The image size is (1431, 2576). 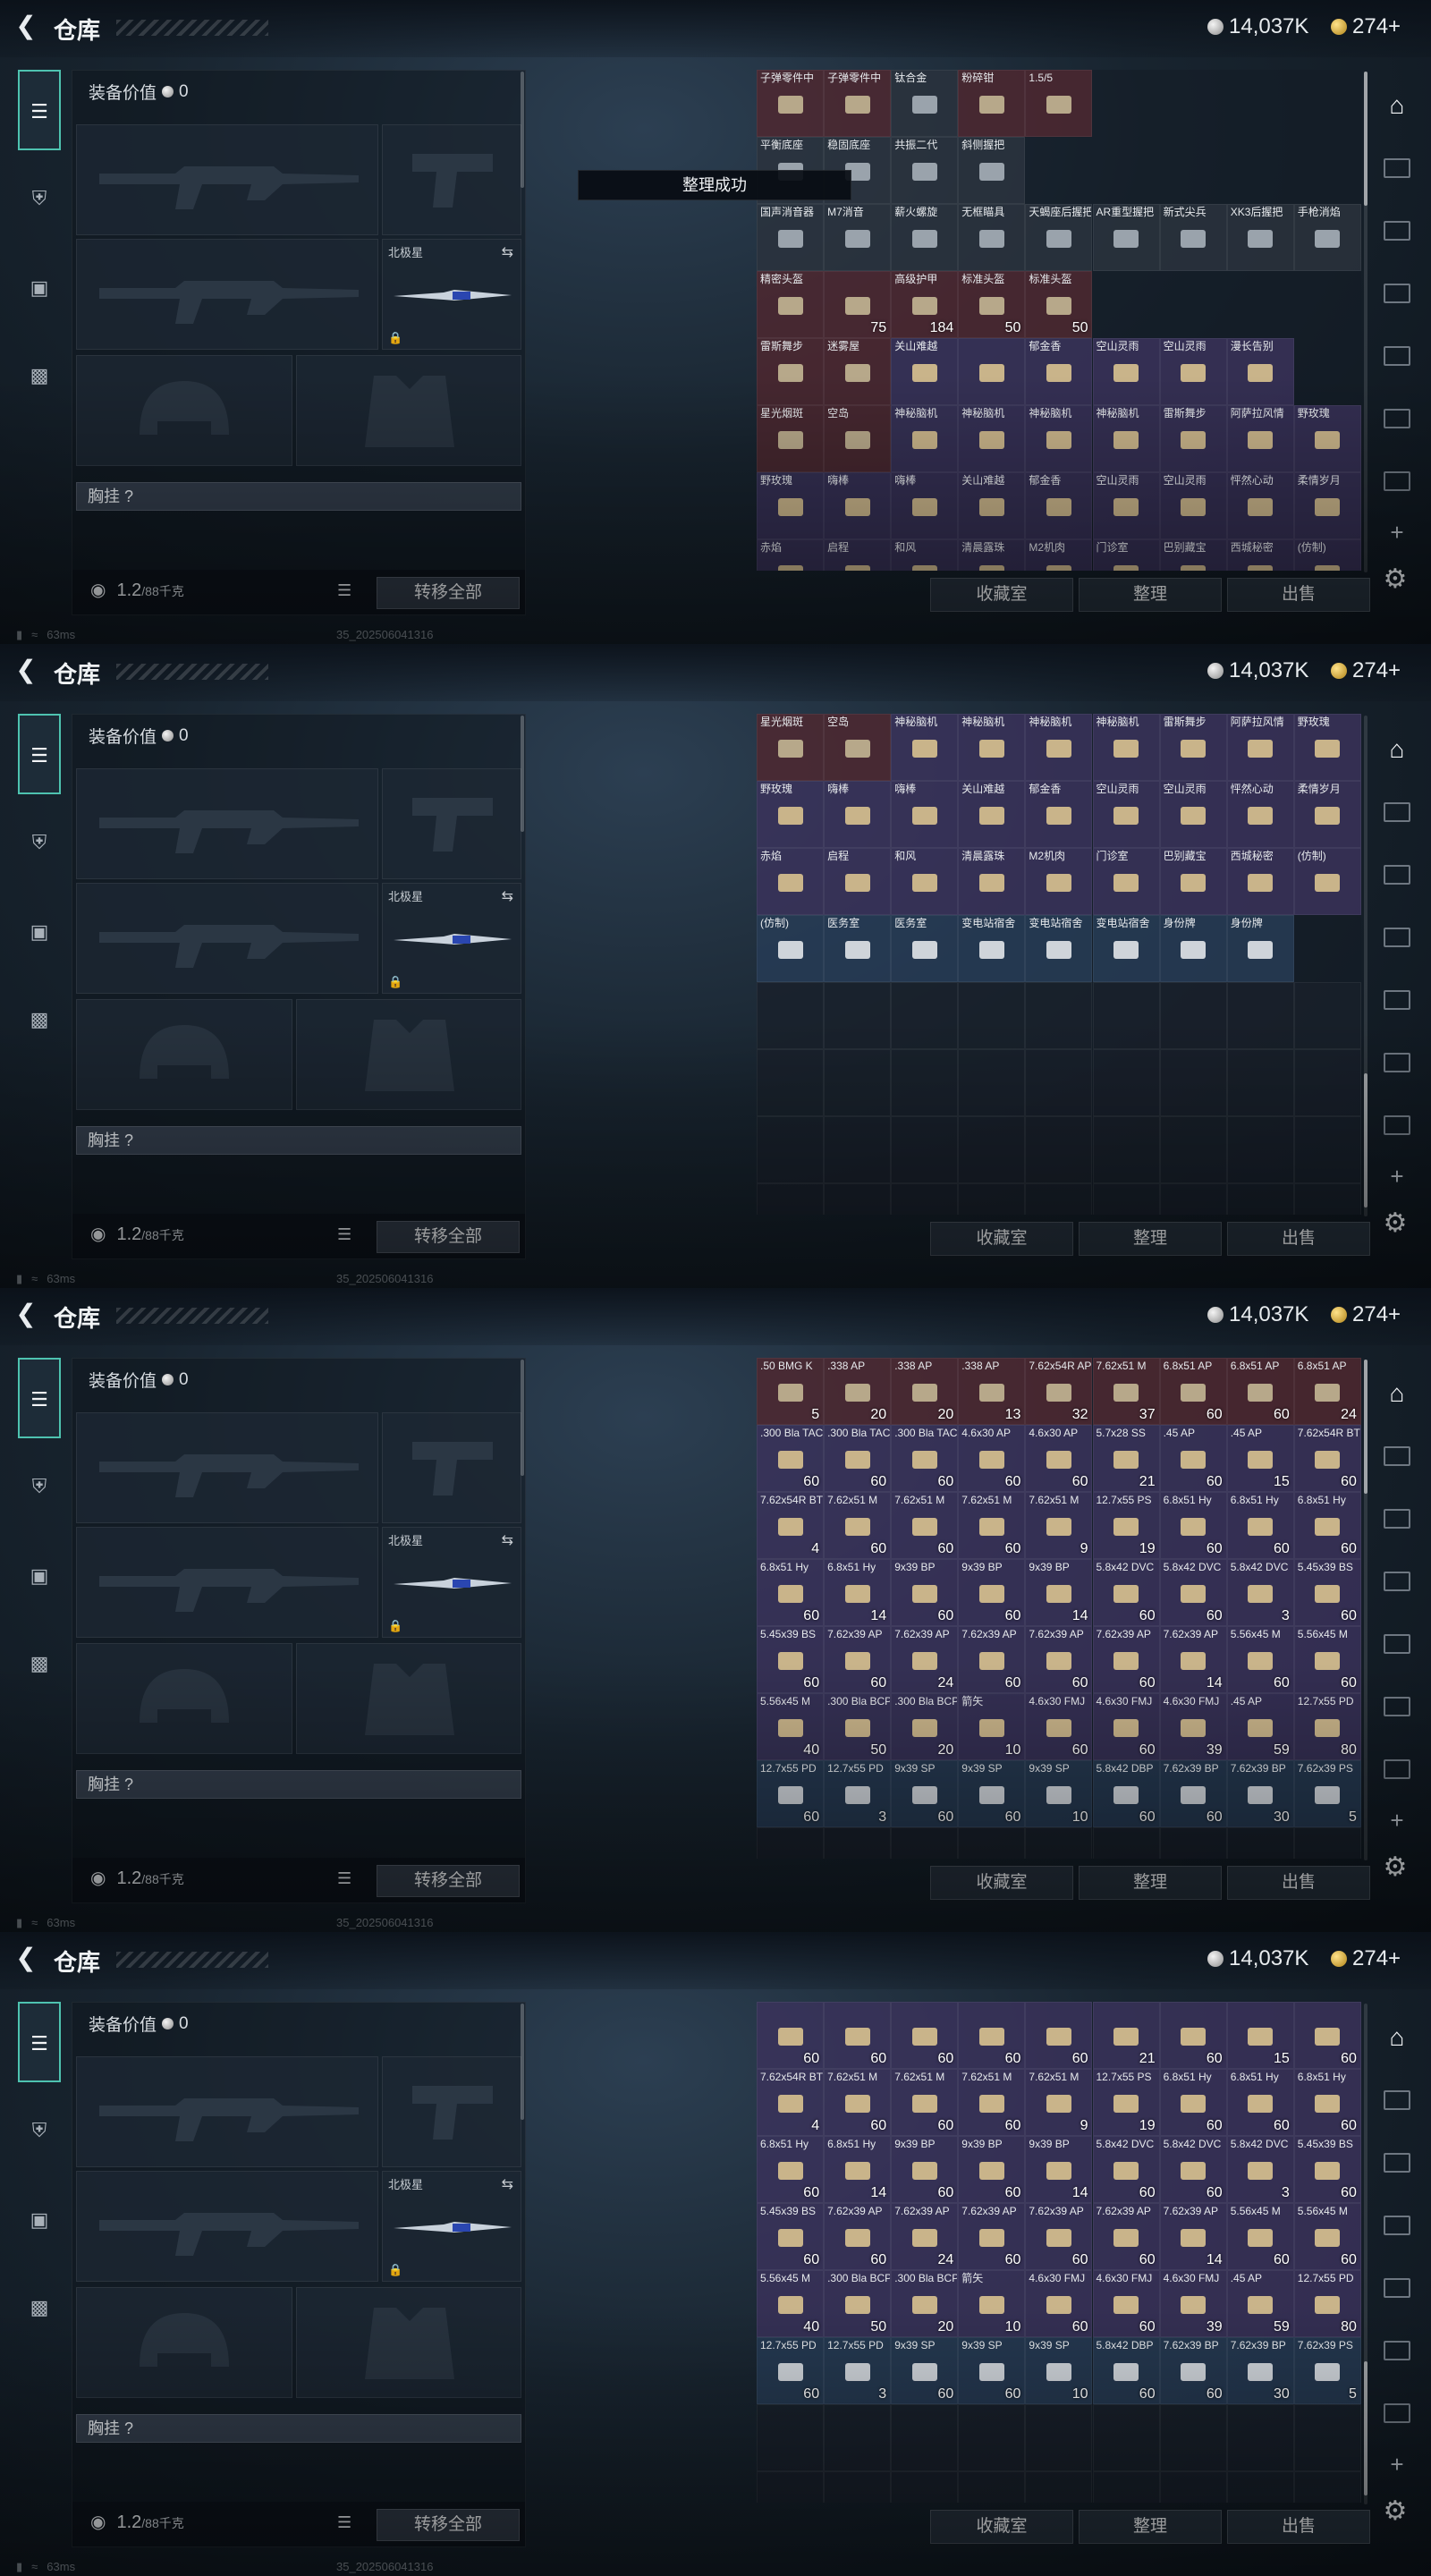 I want to click on weapon-tab: ☰, so click(x=40, y=754).